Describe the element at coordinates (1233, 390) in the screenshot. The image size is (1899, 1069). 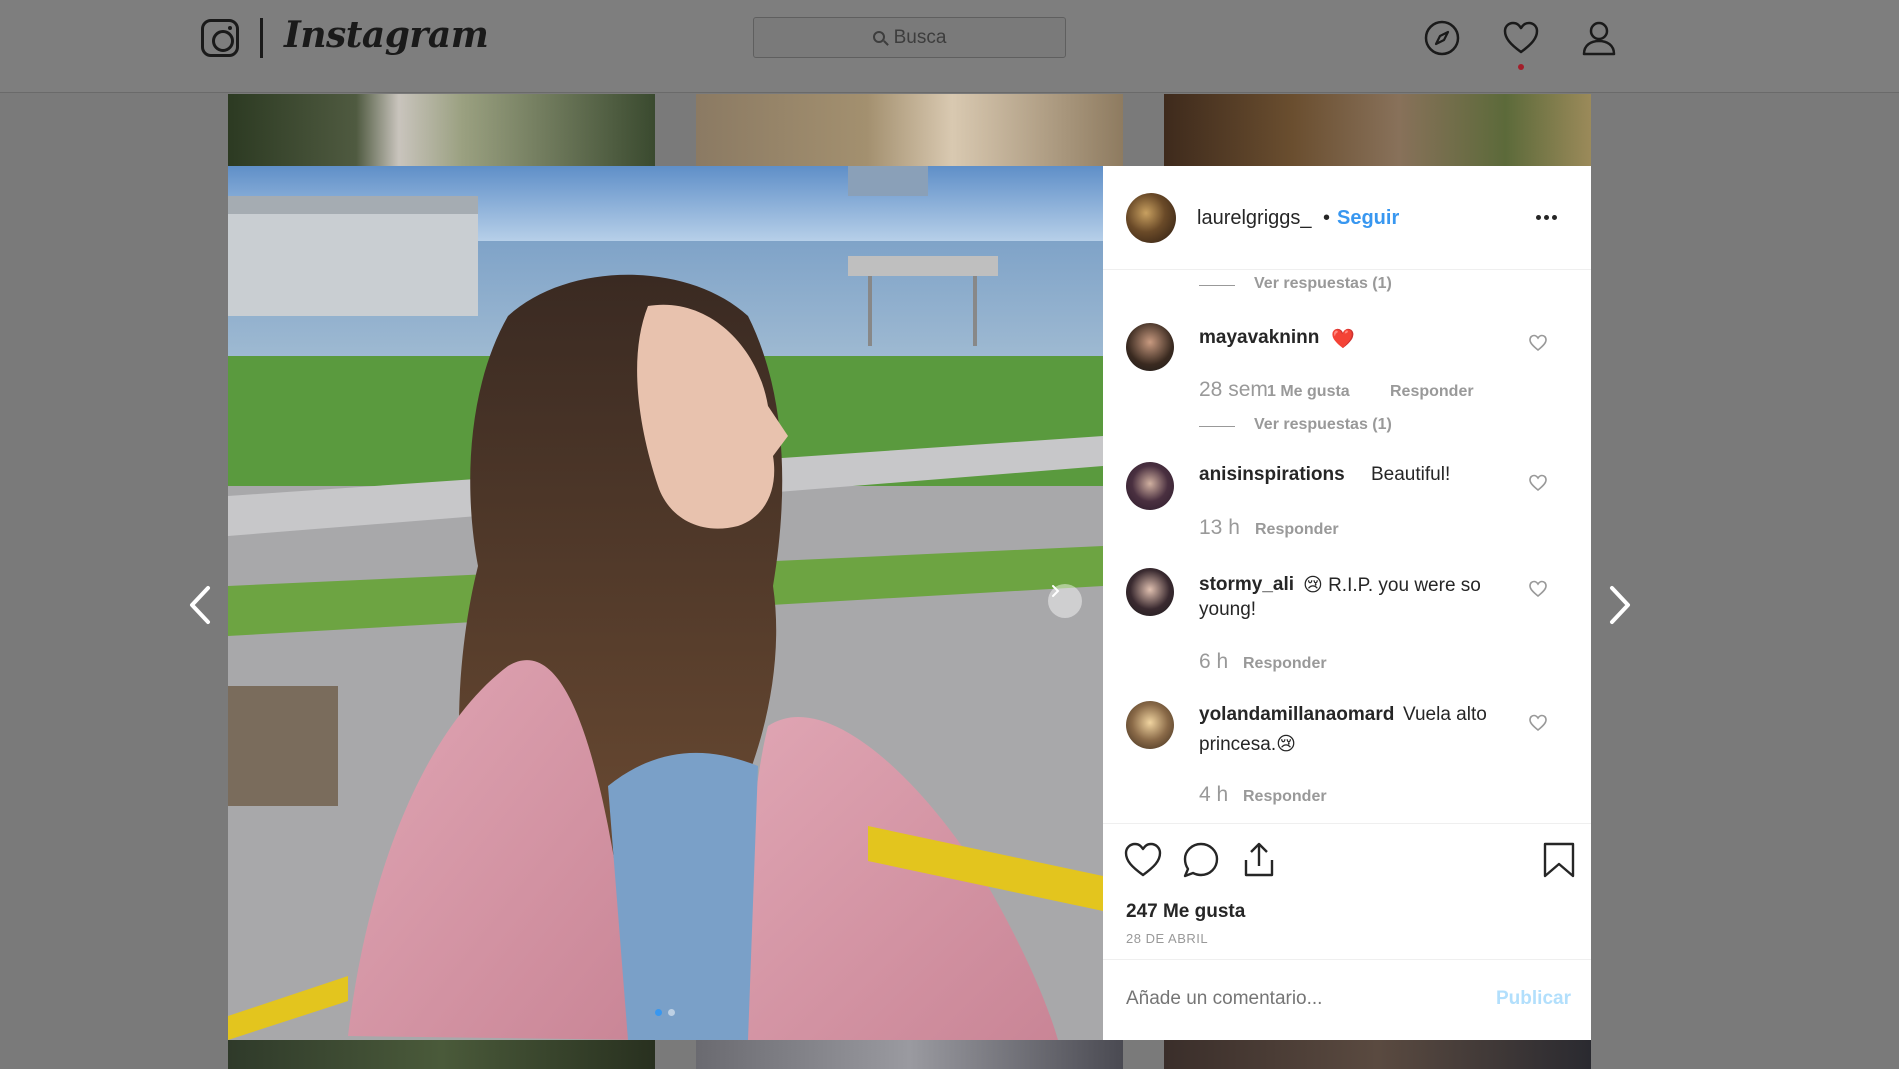
I see `comment-time: 28 sem` at that location.